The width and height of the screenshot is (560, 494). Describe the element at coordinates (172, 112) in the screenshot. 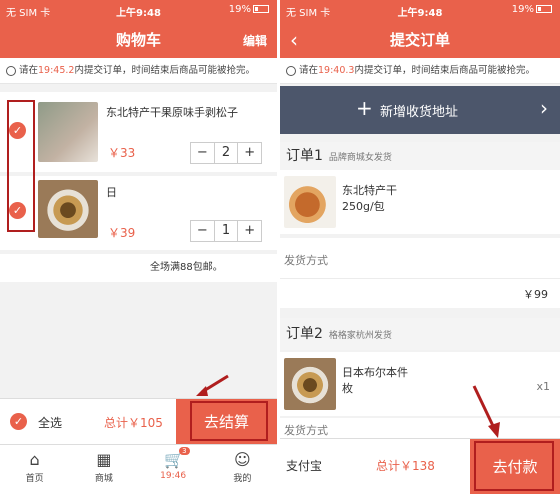

I see `product-name: 东北特产干果原味手剥松子` at that location.